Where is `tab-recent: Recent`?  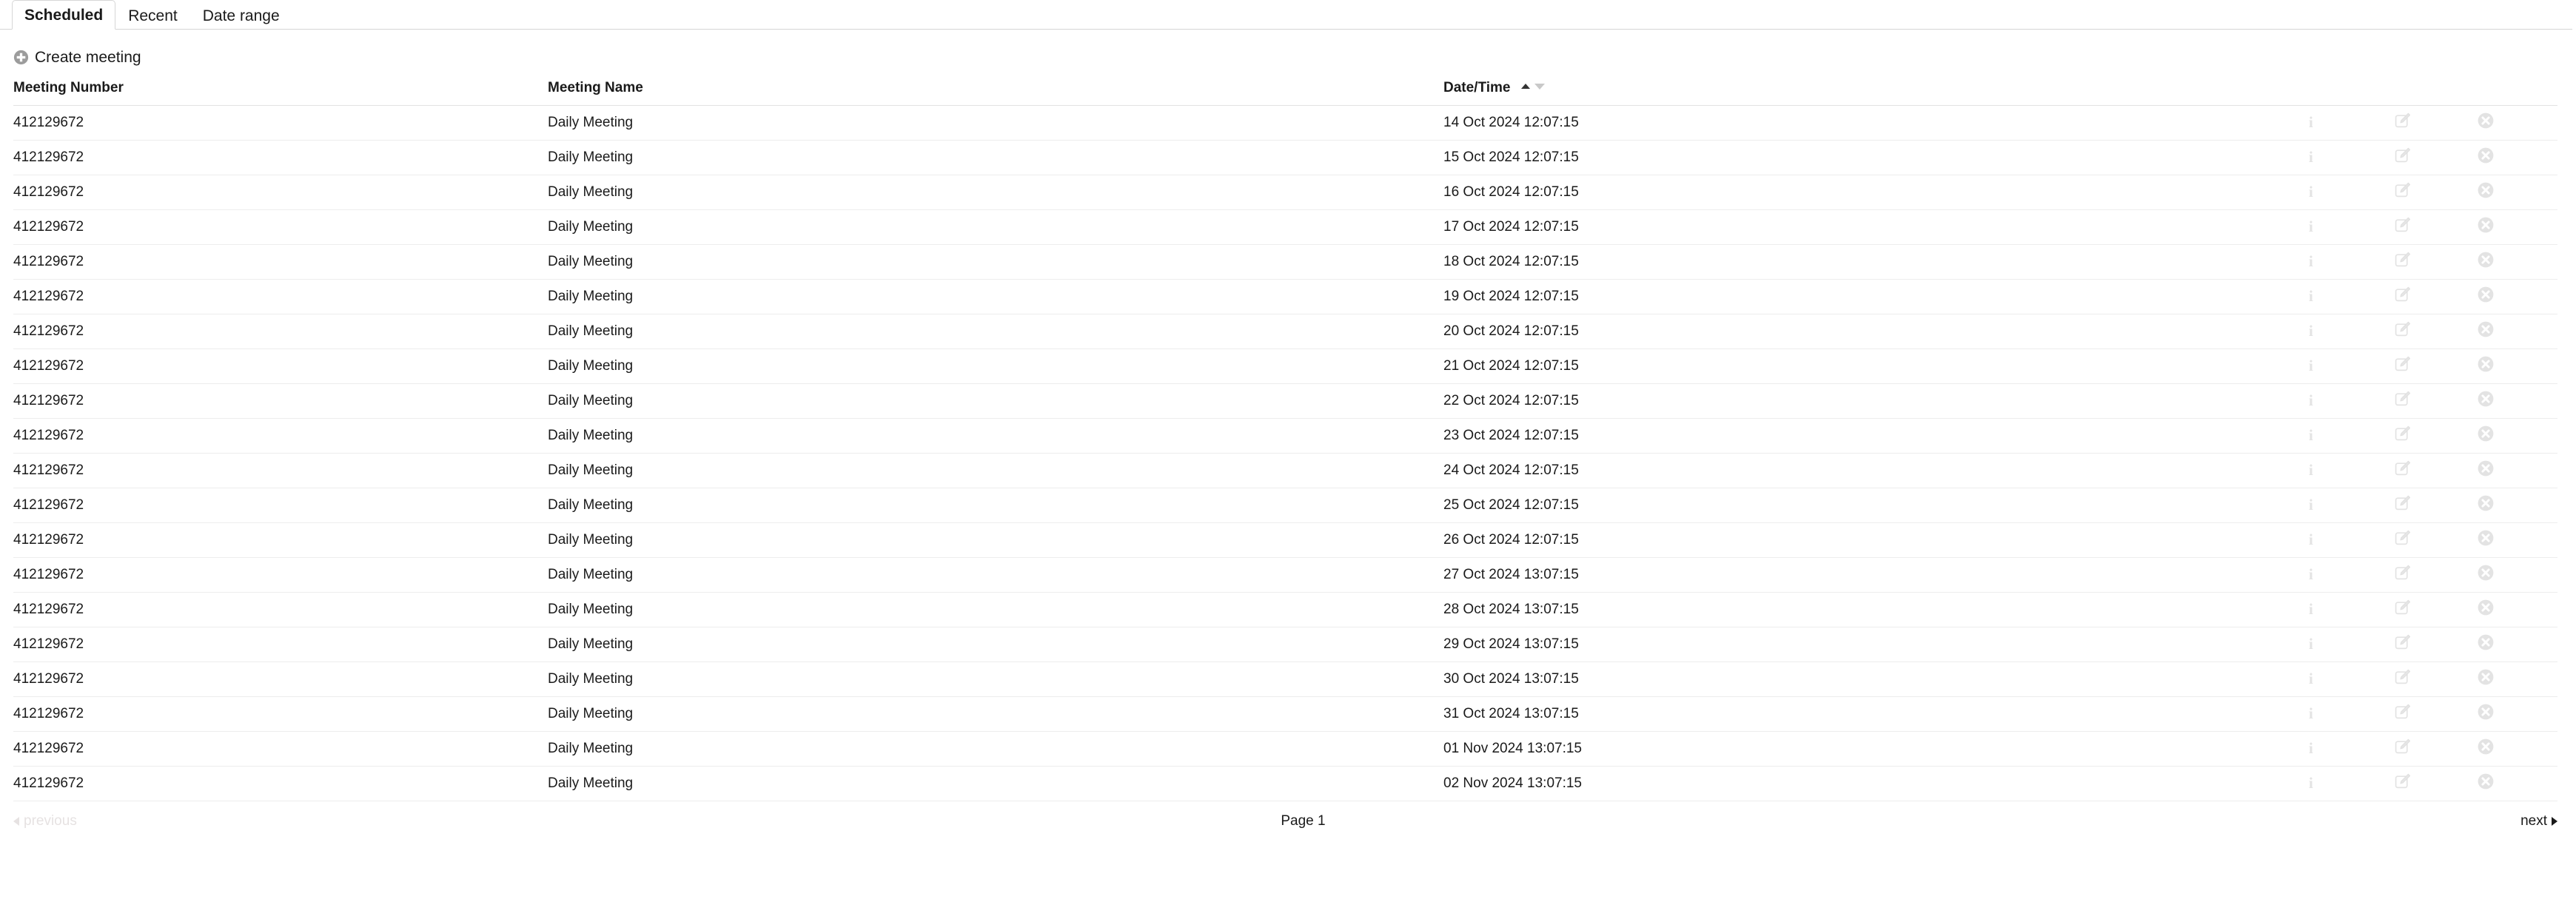
tab-recent: Recent is located at coordinates (152, 15).